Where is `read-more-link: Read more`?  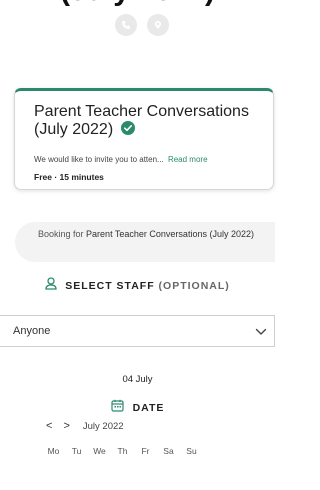
read-more-link: Read more is located at coordinates (188, 159).